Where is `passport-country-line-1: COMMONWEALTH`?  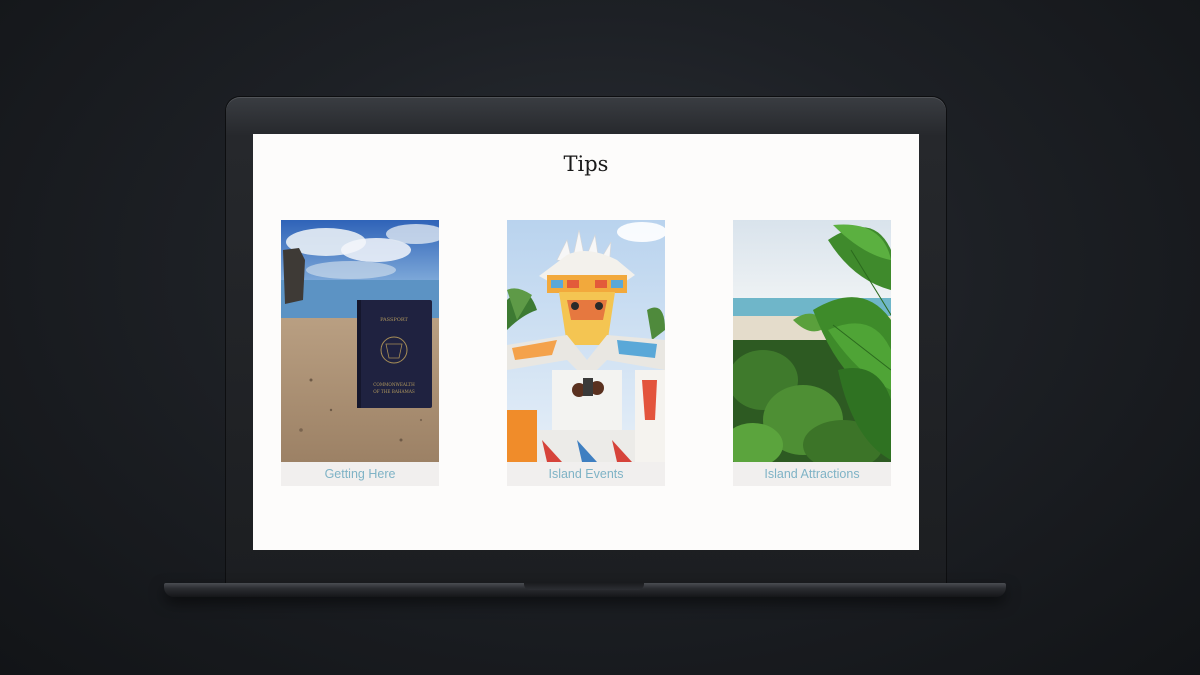 passport-country-line-1: COMMONWEALTH is located at coordinates (394, 384).